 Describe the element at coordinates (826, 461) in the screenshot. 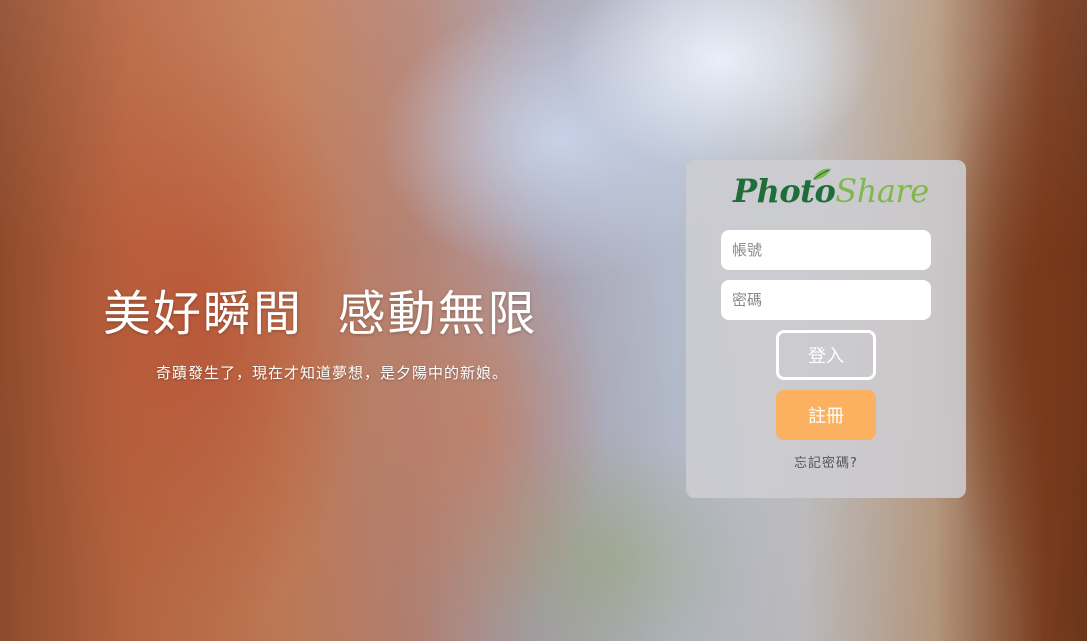

I see `forgot-password-link: 忘記密碼?` at that location.